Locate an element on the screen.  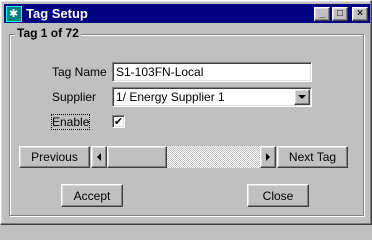
supplier-selected-value: 1/ Energy Supplier 1 is located at coordinates (170, 97).